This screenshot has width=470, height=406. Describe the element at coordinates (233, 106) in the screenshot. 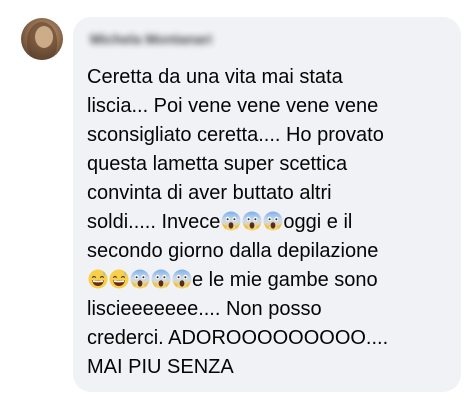

I see `comment-text-segment: liscia... Poi vene vene vene vene` at that location.